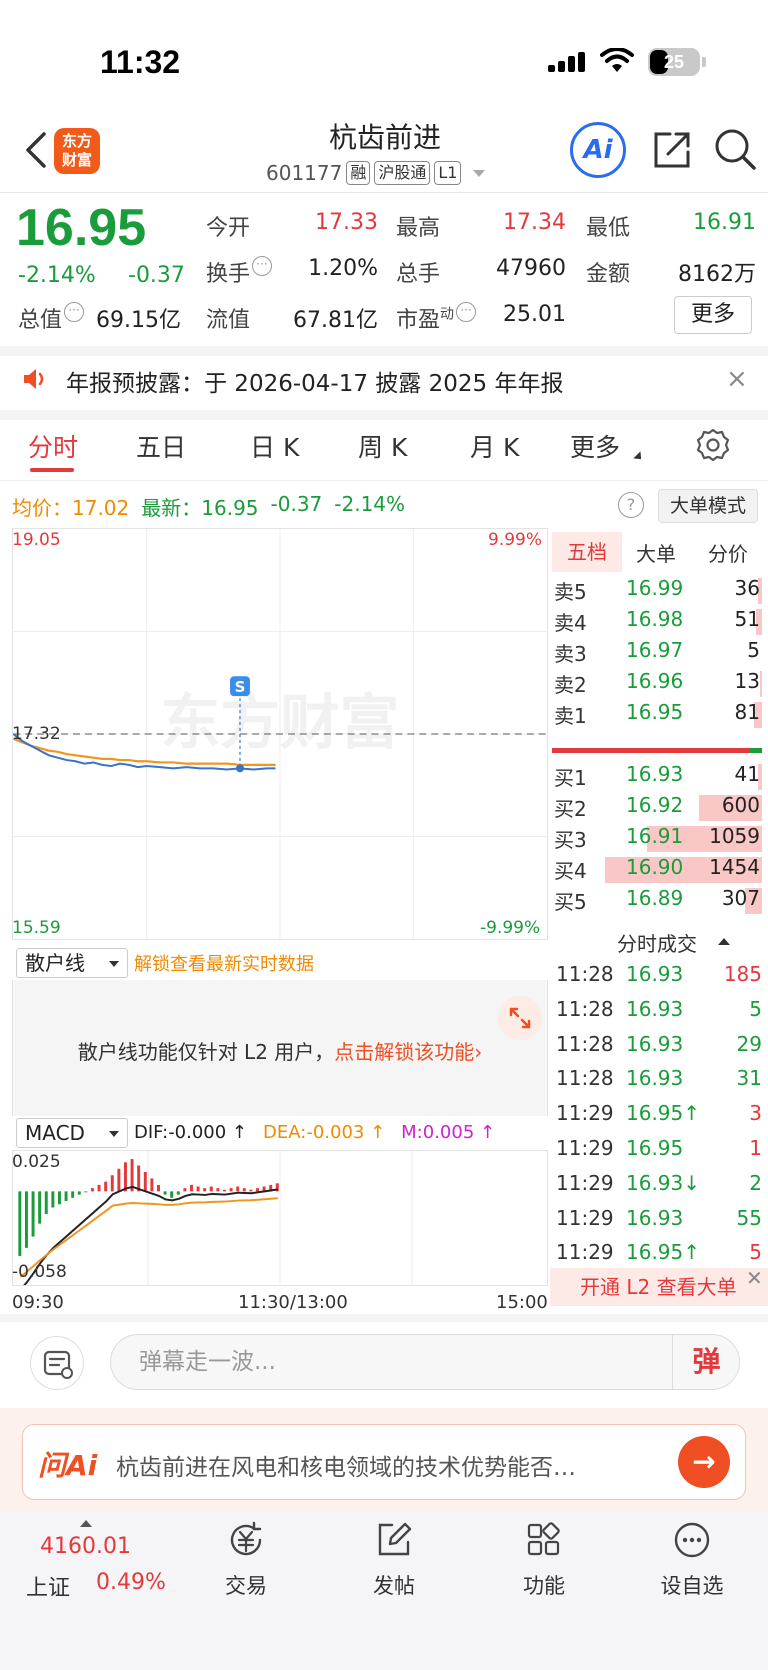  What do you see at coordinates (520, 1018) in the screenshot?
I see `expand-icon` at bounding box center [520, 1018].